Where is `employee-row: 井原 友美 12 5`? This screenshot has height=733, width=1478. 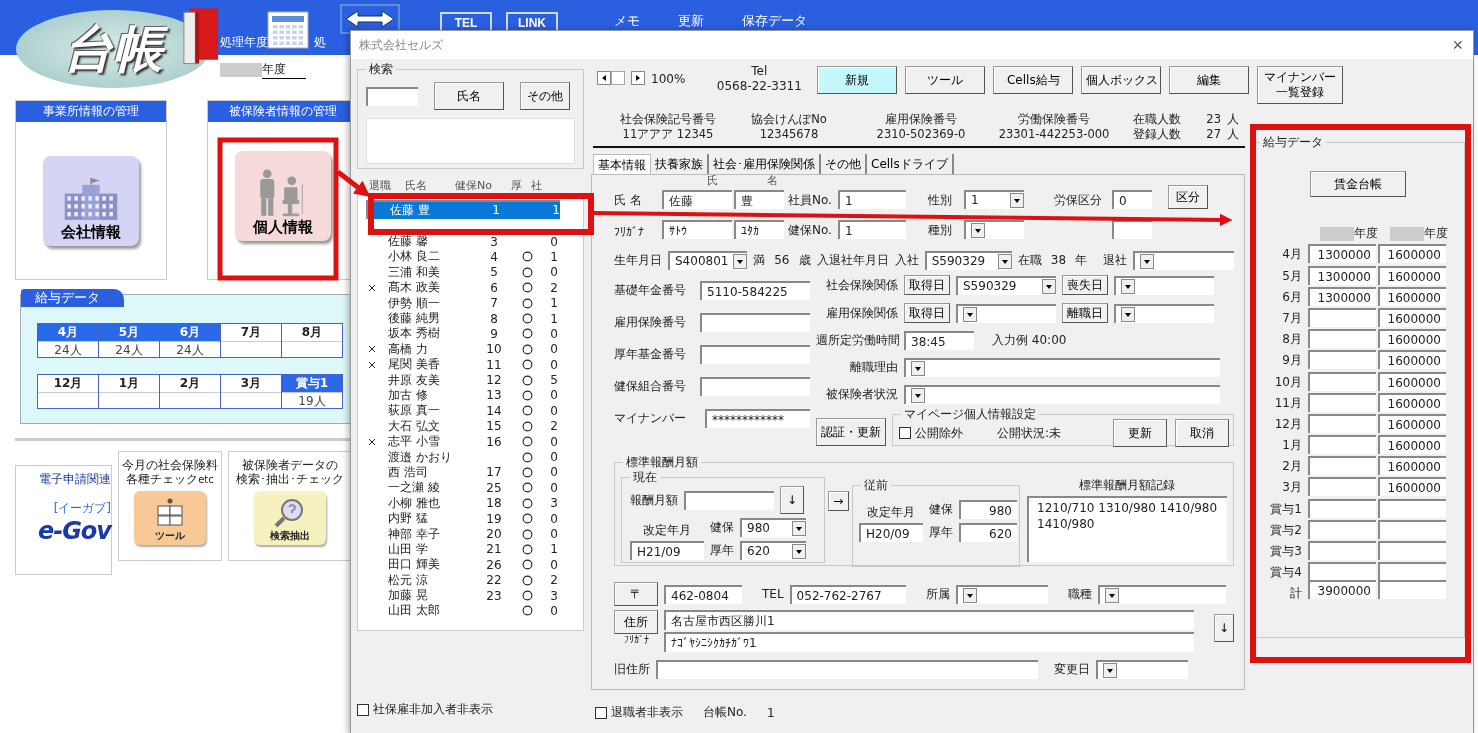
employee-row: 井原 友美 12 5 is located at coordinates (473, 380).